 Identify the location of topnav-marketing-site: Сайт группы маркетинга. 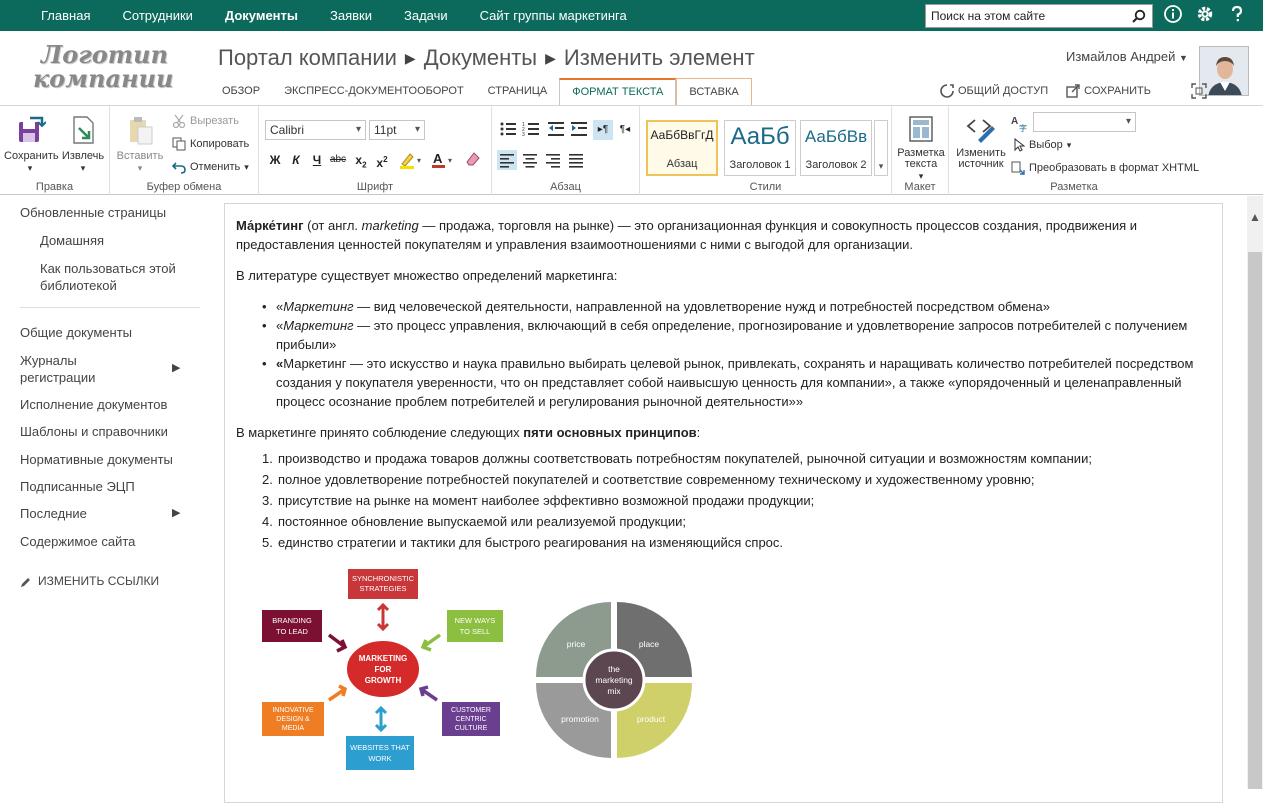
(553, 16).